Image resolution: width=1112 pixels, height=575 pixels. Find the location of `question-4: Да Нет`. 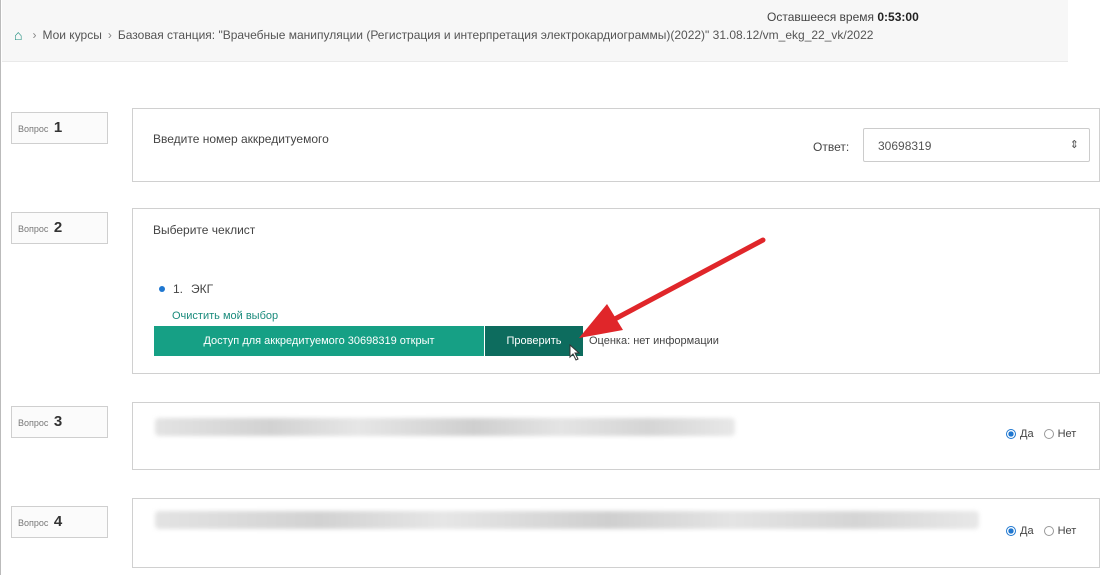

question-4: Да Нет is located at coordinates (616, 533).